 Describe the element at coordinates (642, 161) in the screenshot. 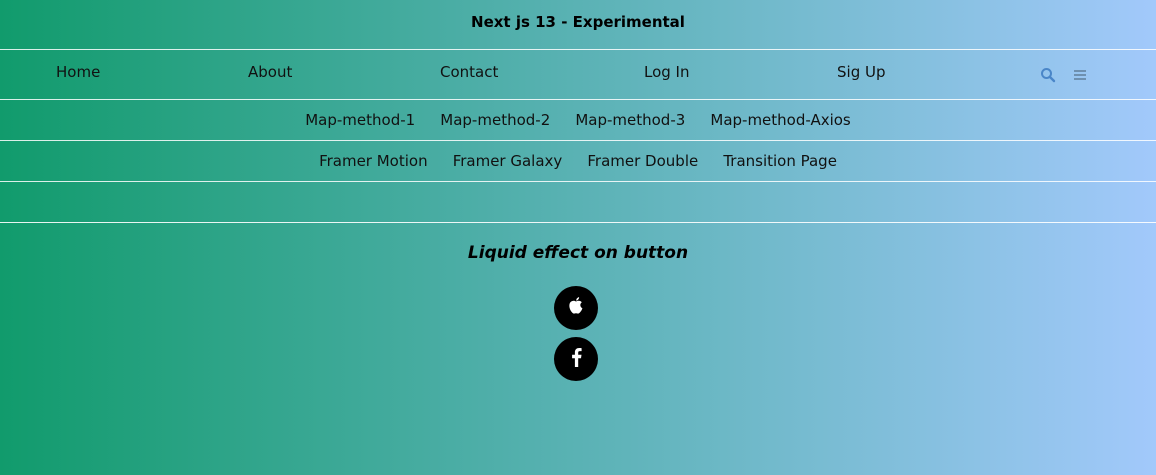

I see `nav-link-framer-double: Framer Double` at that location.